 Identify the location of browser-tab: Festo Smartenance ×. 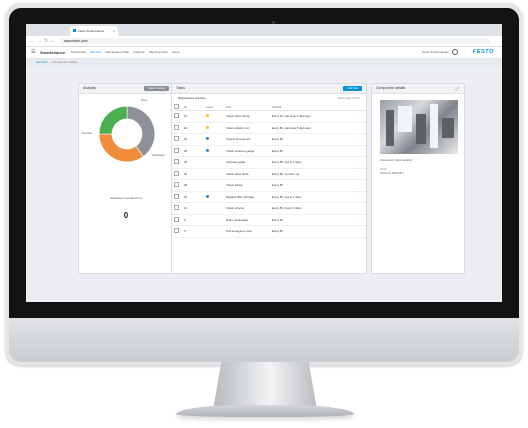
(94, 31).